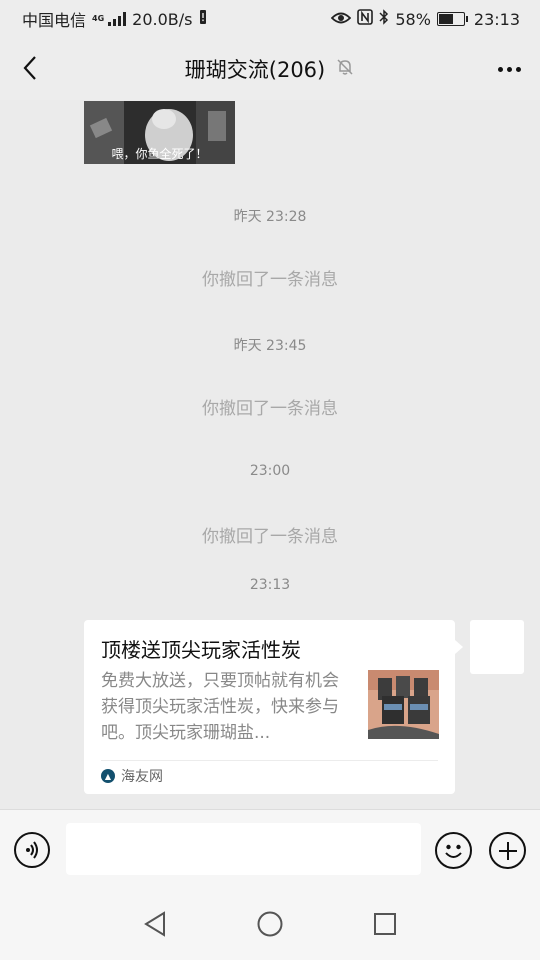  What do you see at coordinates (98, 18) in the screenshot?
I see `network-type: 4G` at bounding box center [98, 18].